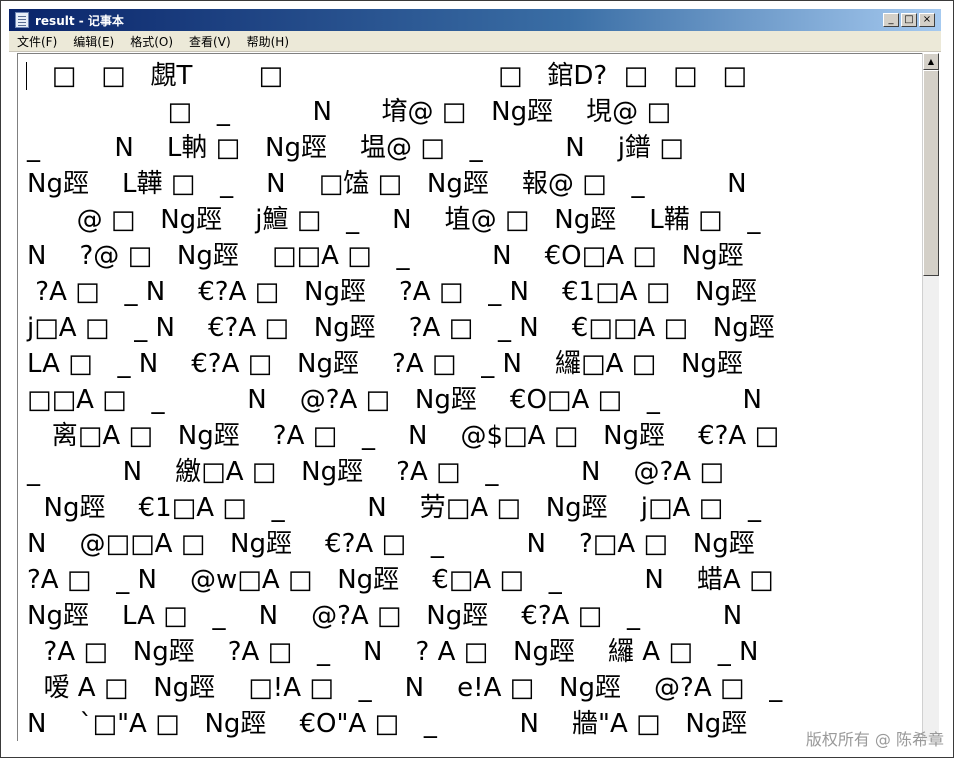  I want to click on text-line: 嗳 A □ Ng踁 □!A □ _ N e!A □ Ng踁 @?A □ _, so click(405, 688).